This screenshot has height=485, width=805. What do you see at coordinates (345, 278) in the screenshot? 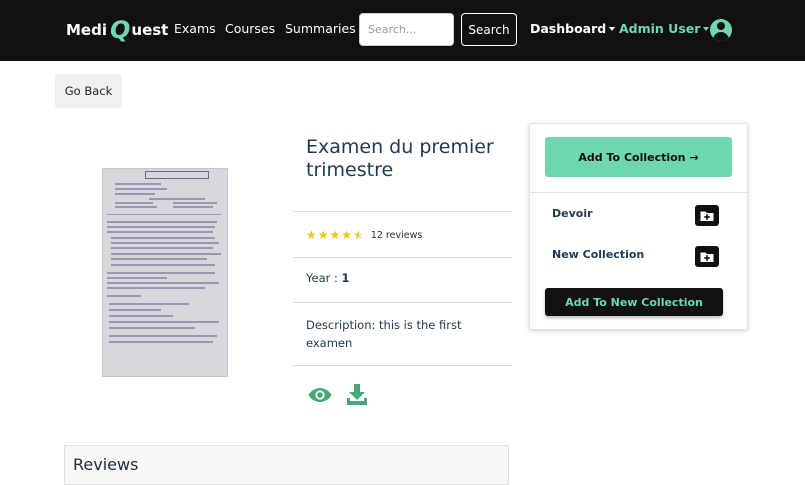
I see `year-value: 1` at bounding box center [345, 278].